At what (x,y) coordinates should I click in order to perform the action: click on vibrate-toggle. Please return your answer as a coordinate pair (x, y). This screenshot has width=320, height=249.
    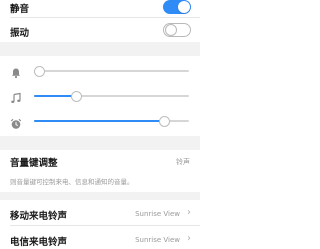
    Looking at the image, I should click on (177, 30).